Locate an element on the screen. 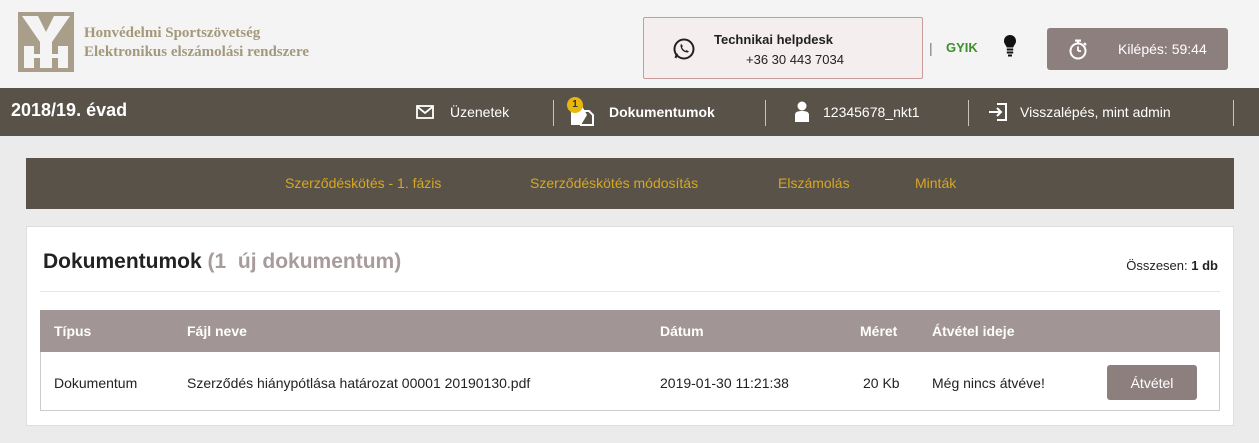 The height and width of the screenshot is (443, 1259). total-value: 1 db is located at coordinates (1204, 265).